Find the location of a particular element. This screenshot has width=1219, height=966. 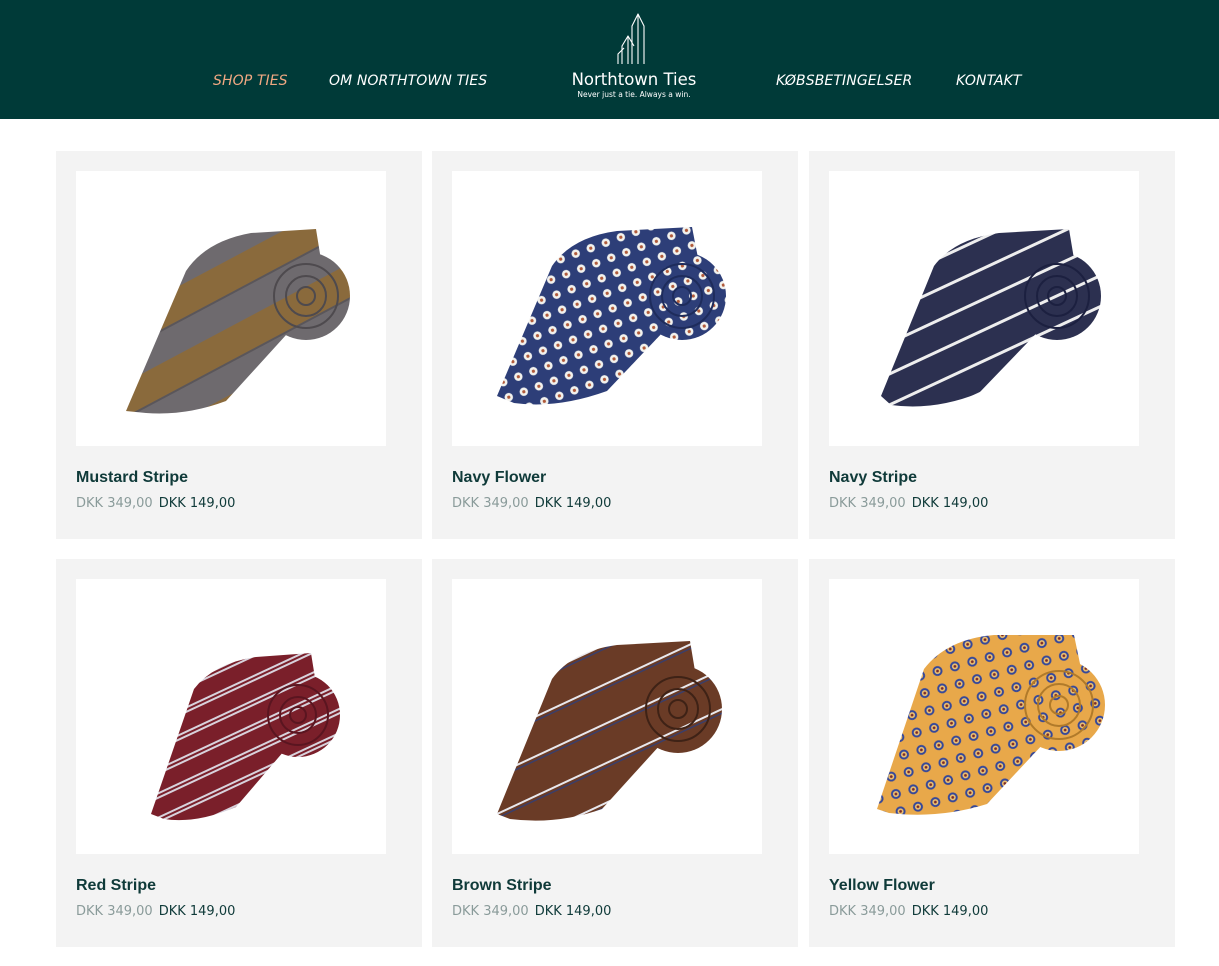

product-name: Yellow Flower is located at coordinates (882, 886).